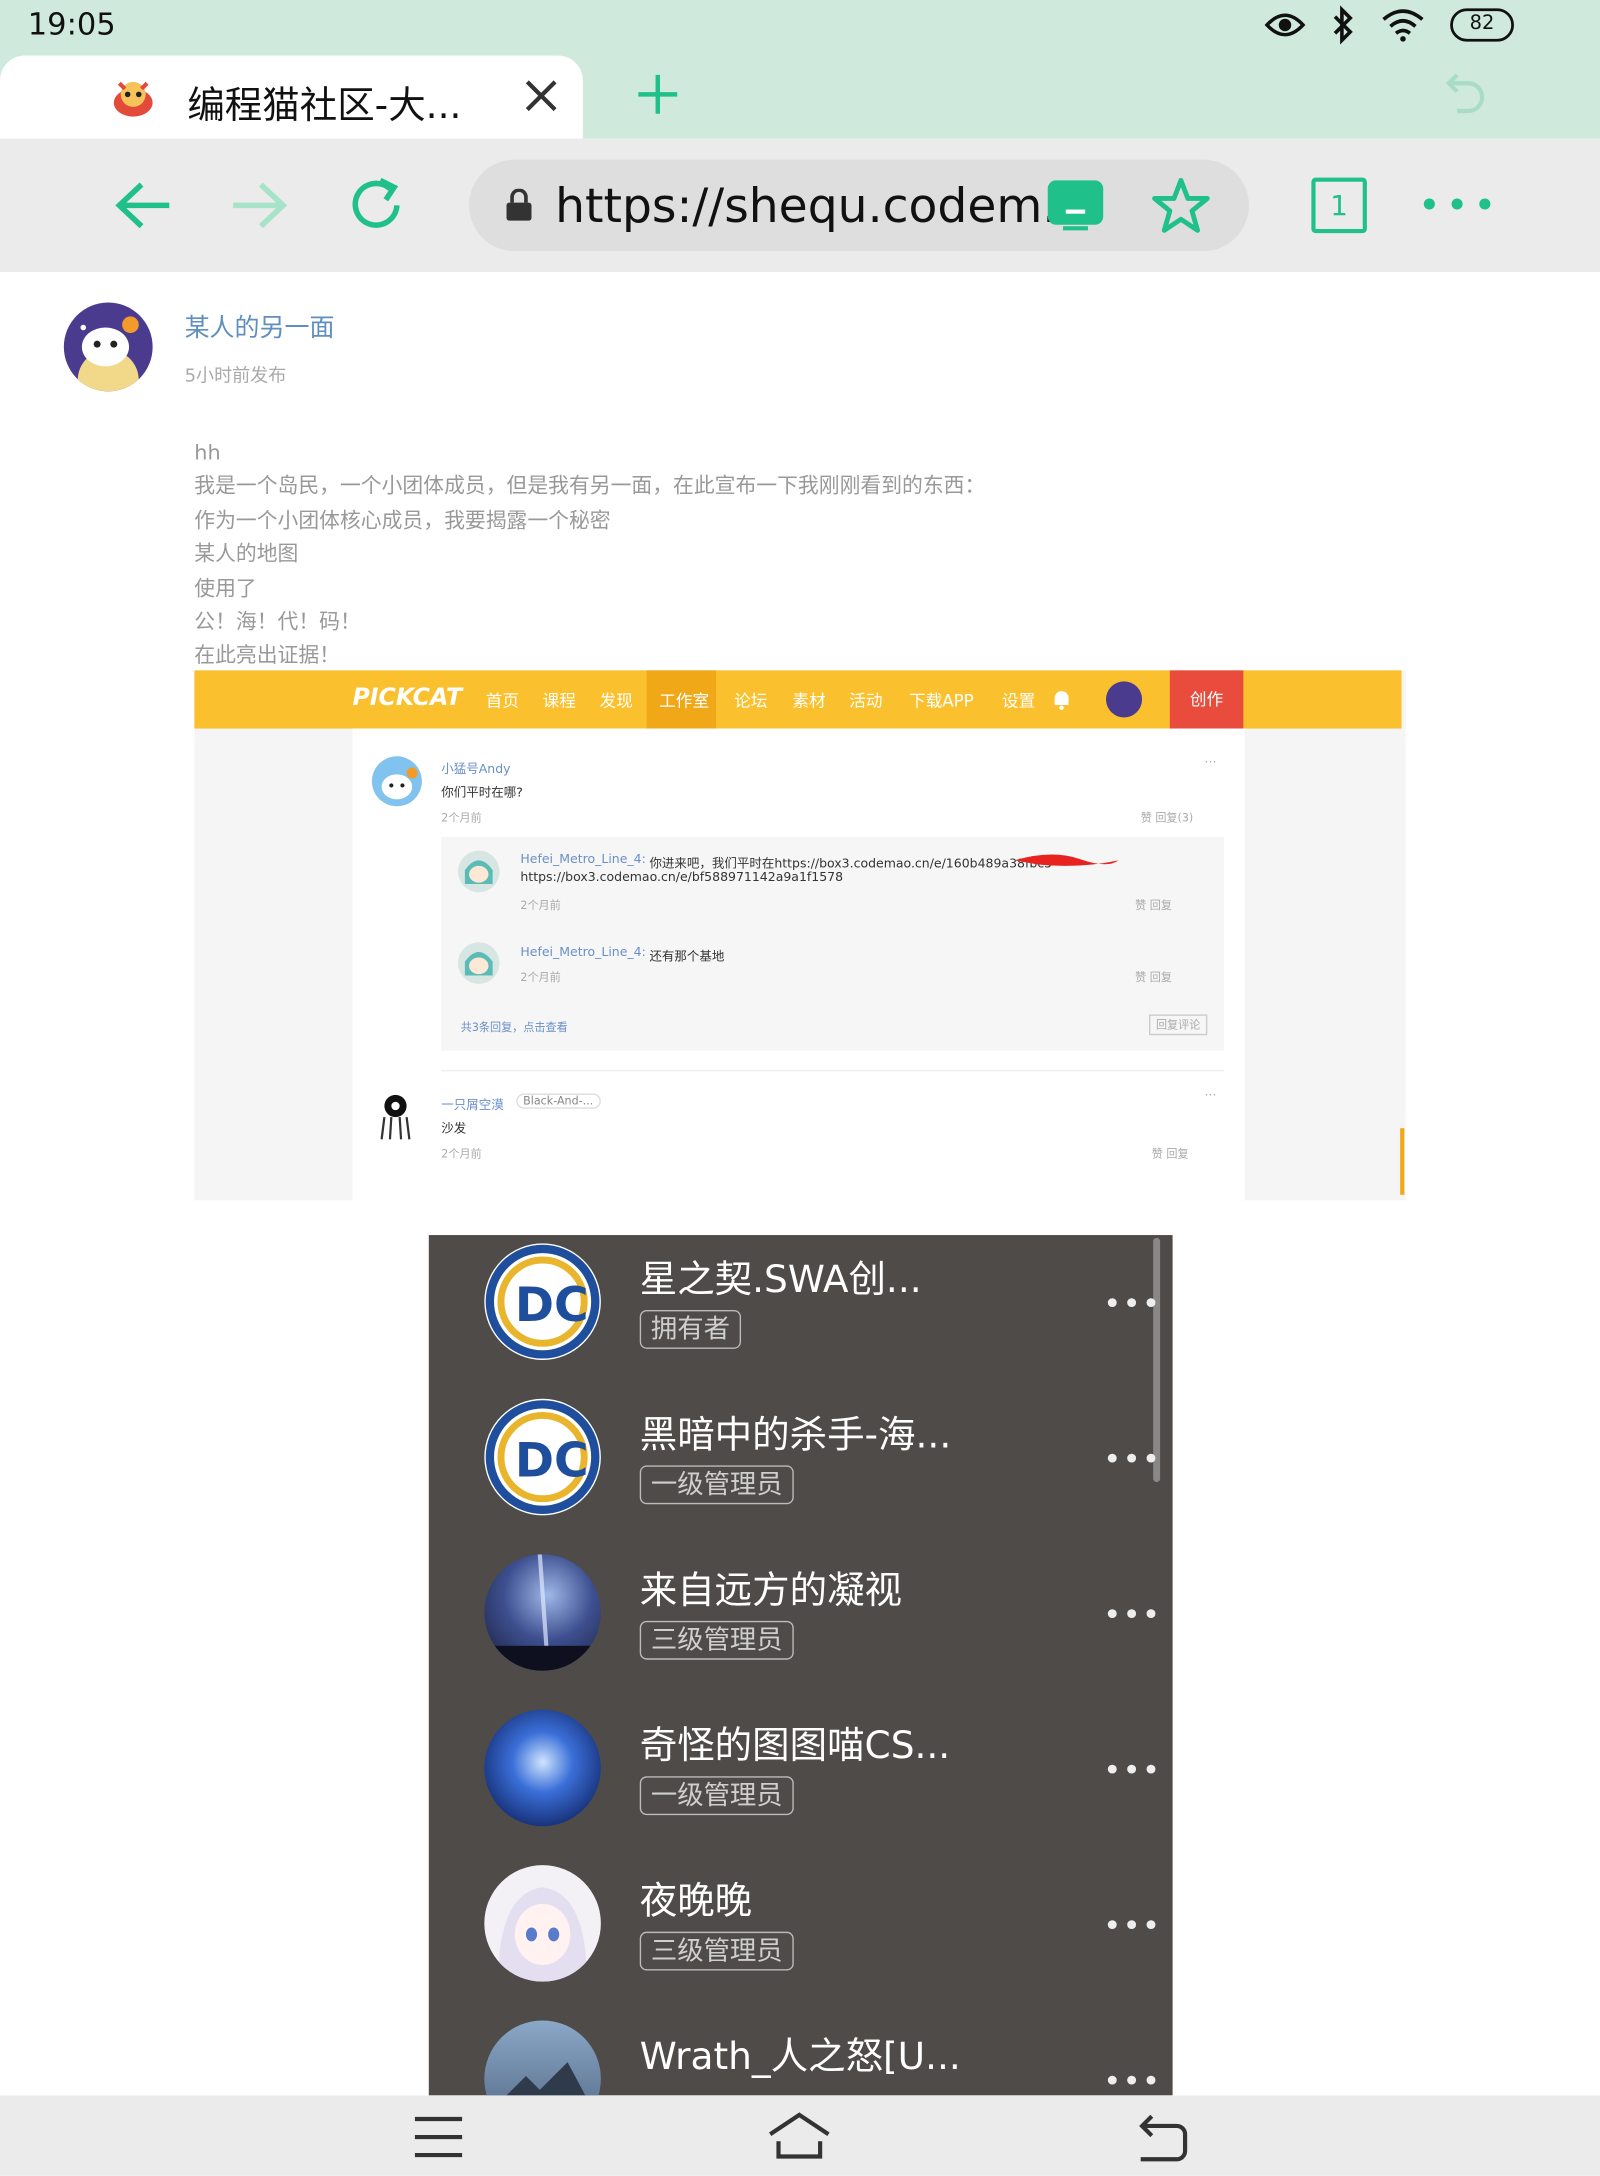 Image resolution: width=1600 pixels, height=2176 pixels. I want to click on eye-icon, so click(1285, 25).